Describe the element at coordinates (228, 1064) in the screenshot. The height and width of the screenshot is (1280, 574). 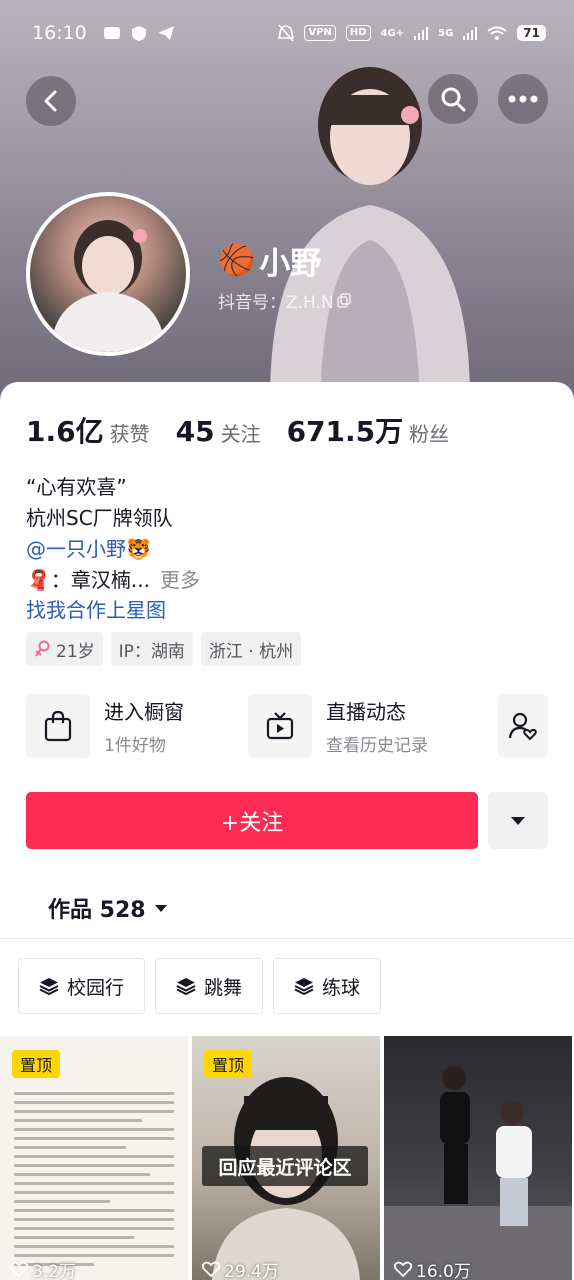
I see `pinned-badge: 置顶` at that location.